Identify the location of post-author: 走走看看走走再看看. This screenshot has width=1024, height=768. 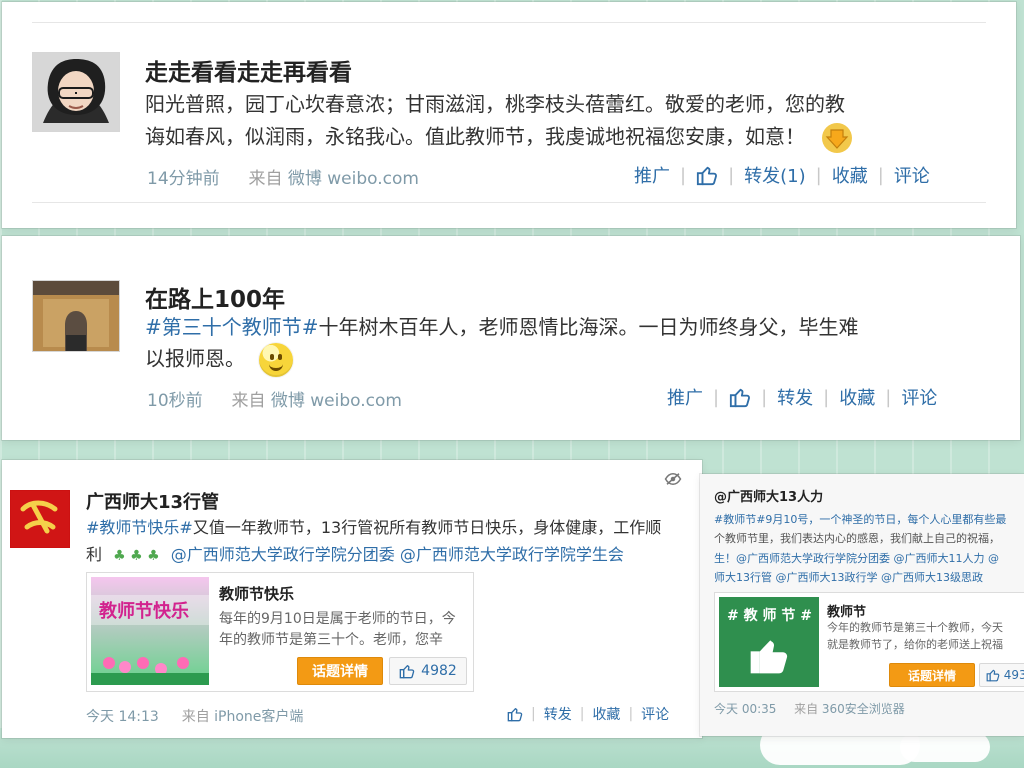
(248, 70).